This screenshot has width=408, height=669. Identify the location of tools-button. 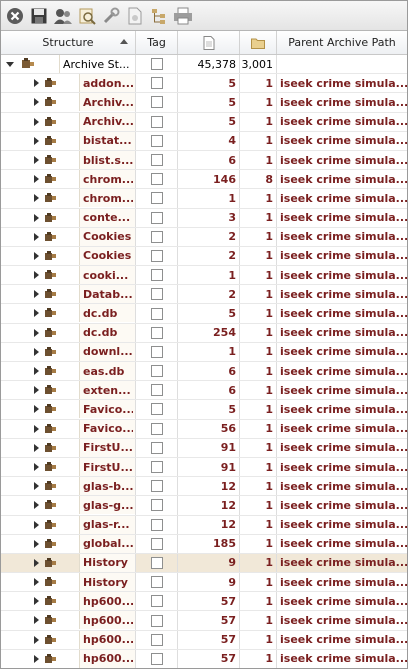
(110, 16).